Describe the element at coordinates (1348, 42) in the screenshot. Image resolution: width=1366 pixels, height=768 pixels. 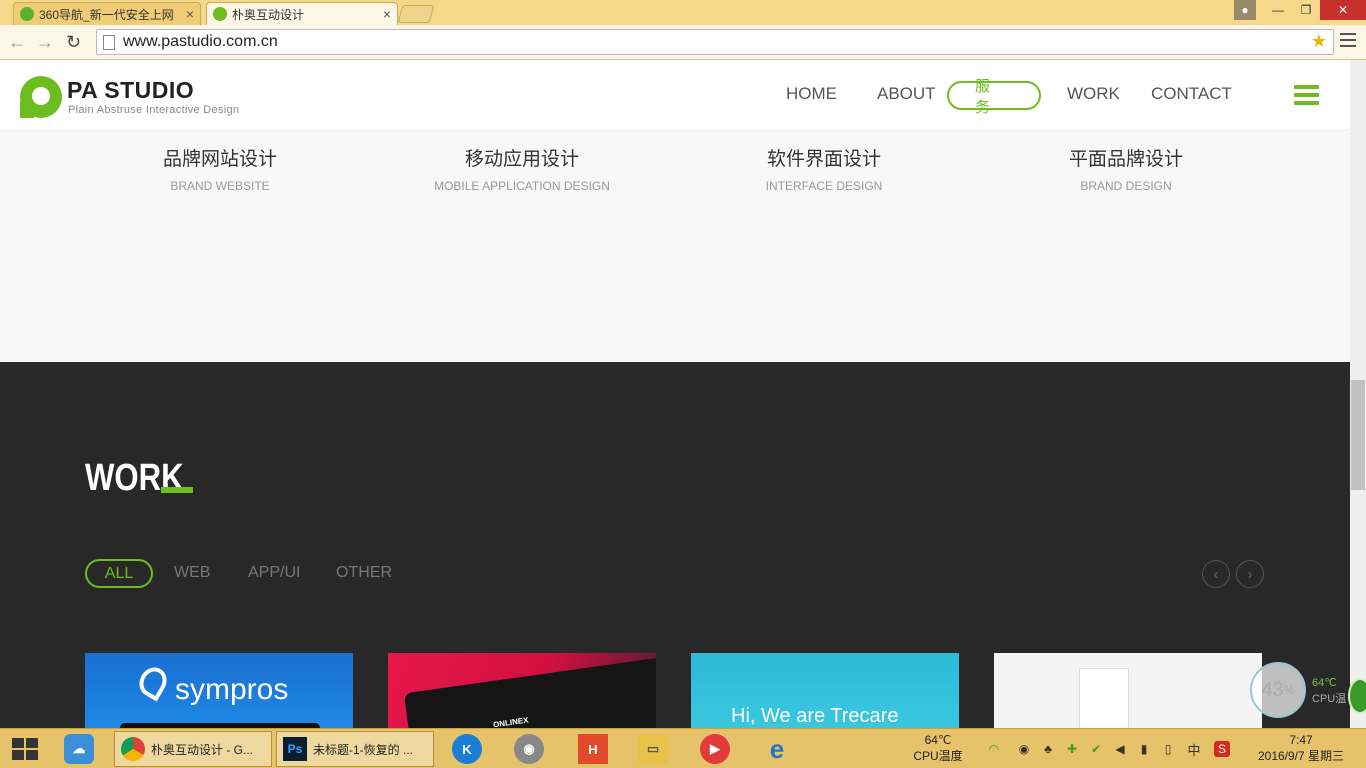
I see `browser-menu-icon` at that location.